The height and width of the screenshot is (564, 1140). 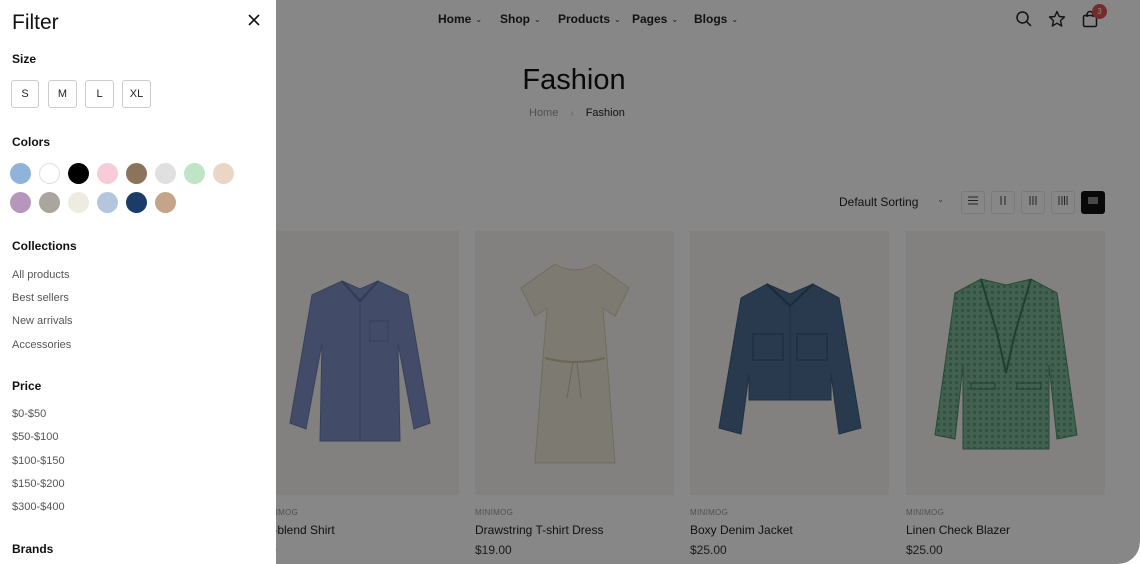 I want to click on collection-best-sellers: Best sellers, so click(x=40, y=298).